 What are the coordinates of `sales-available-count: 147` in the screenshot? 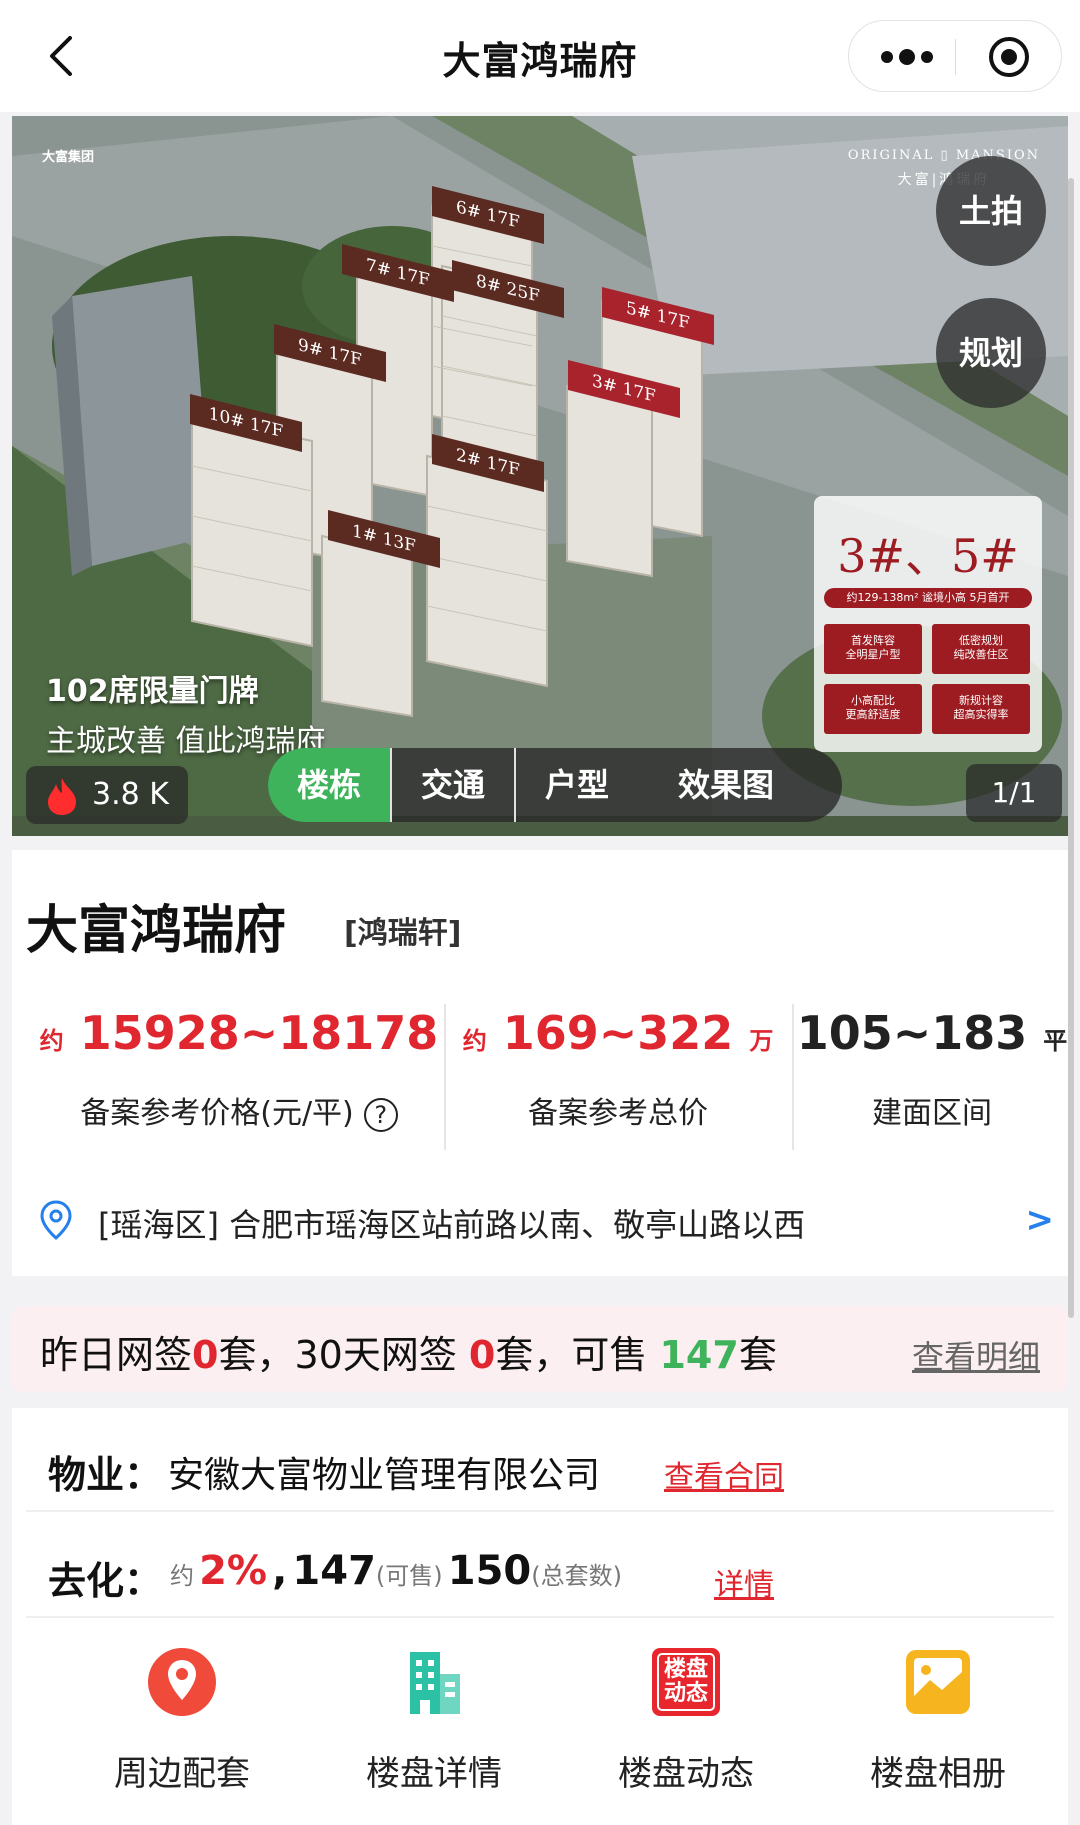 It's located at (699, 1355).